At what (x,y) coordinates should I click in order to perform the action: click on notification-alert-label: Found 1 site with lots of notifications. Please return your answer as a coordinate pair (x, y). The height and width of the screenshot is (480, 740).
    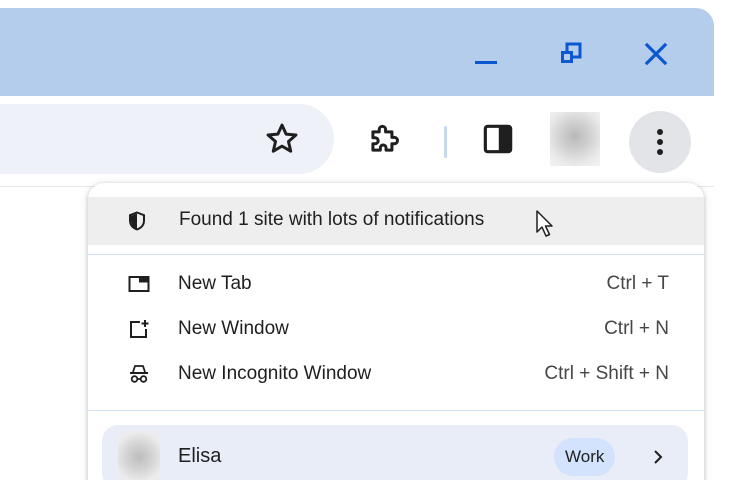
    Looking at the image, I should click on (332, 219).